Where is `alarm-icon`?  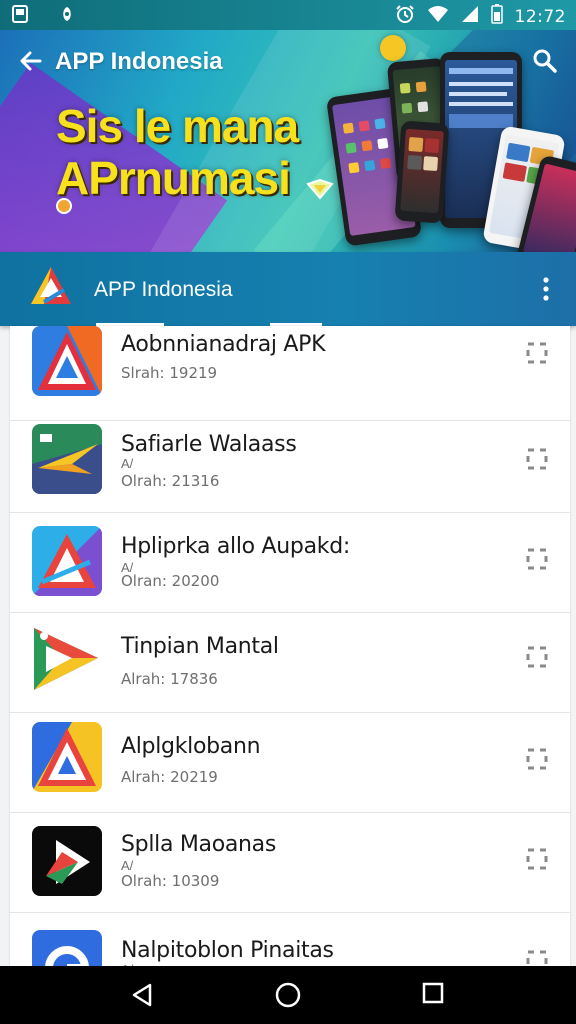 alarm-icon is located at coordinates (405, 16).